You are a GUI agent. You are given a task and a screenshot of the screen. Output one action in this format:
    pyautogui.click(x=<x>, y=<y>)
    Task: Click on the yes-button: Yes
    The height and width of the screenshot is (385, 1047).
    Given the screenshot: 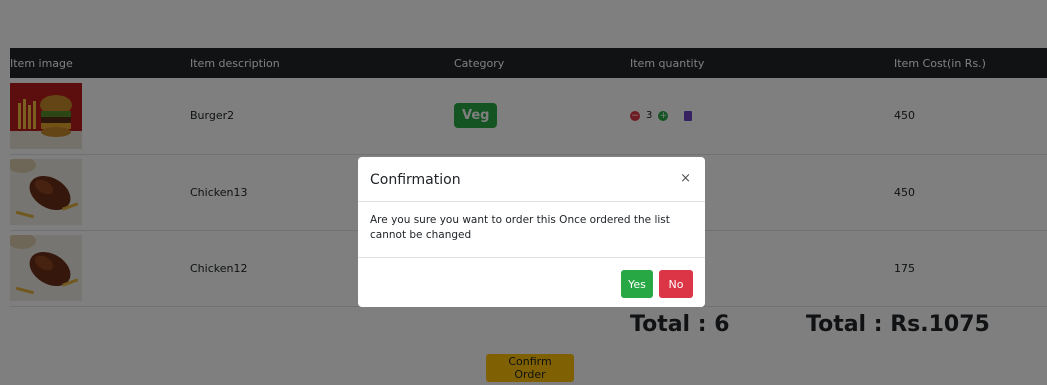 What is the action you would take?
    pyautogui.click(x=637, y=284)
    